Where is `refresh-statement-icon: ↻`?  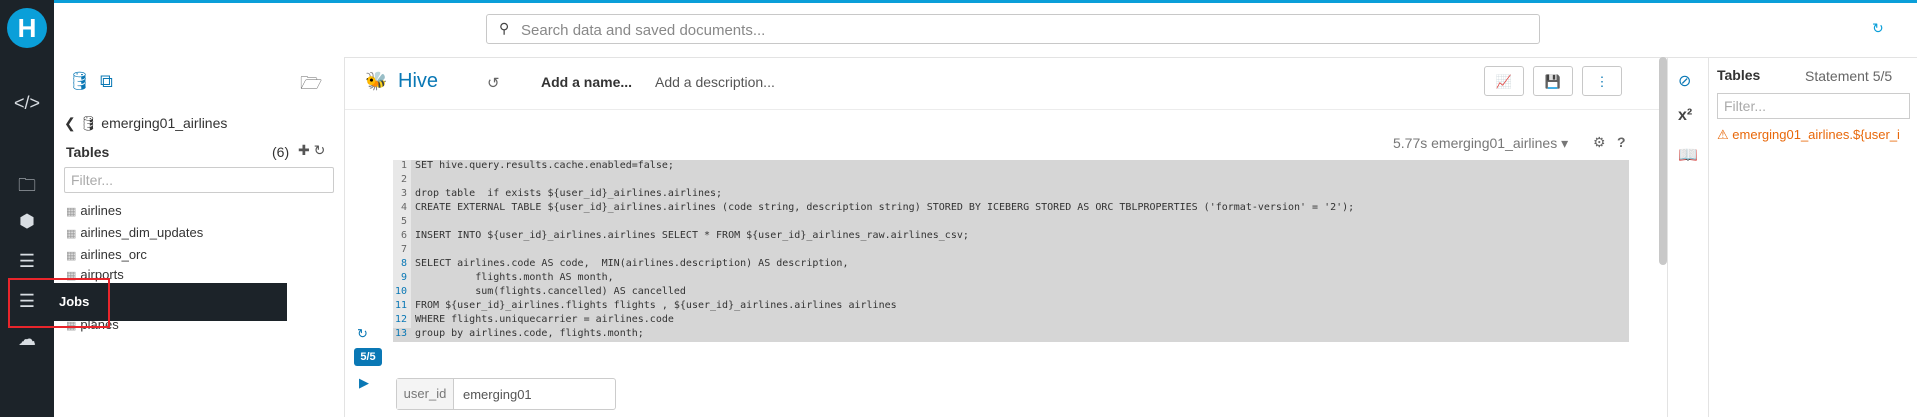 refresh-statement-icon: ↻ is located at coordinates (362, 334).